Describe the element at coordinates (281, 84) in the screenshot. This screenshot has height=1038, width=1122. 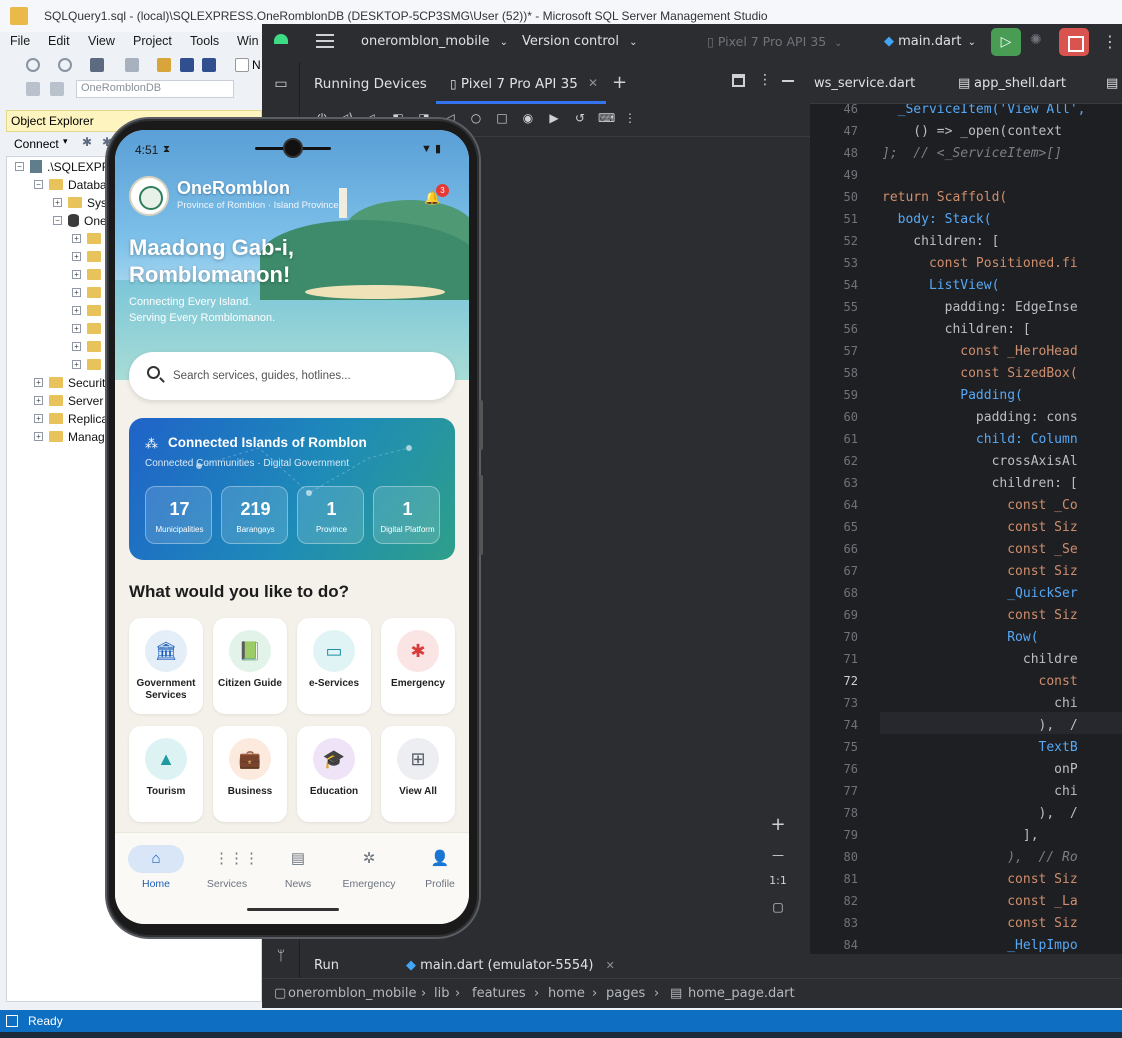
I see `project-folder-icon: ▭` at that location.